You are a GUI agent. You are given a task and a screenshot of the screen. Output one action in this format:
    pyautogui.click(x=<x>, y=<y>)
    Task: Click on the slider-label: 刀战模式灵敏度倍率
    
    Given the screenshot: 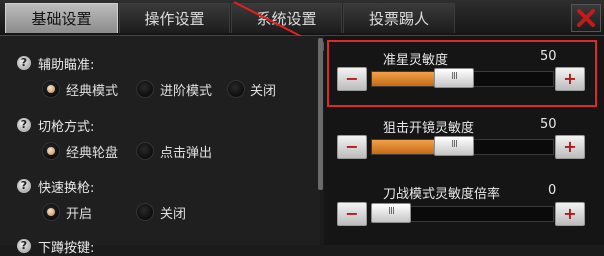 What is the action you would take?
    pyautogui.click(x=442, y=194)
    